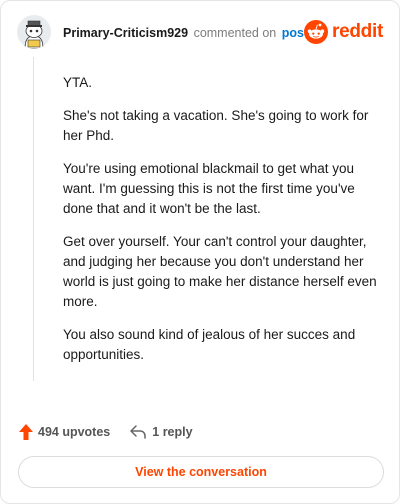 The image size is (400, 504). I want to click on comment-meta: Primary-Criticism929 commented on post, so click(185, 33).